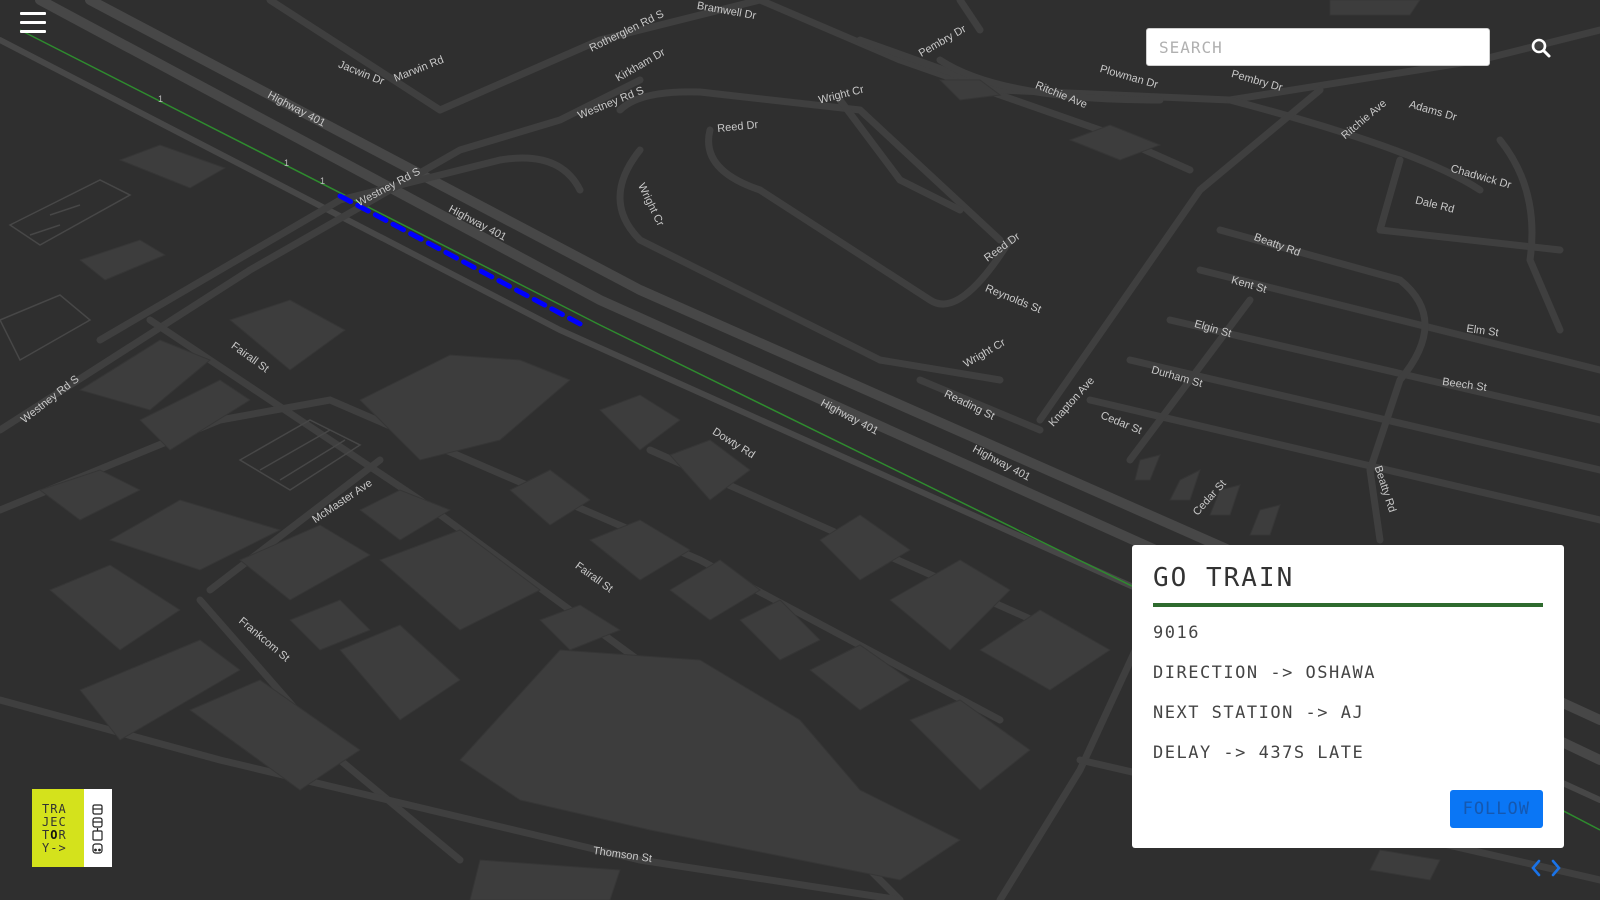 The height and width of the screenshot is (900, 1600). I want to click on delay-text: DELAY -> 437S LATE, so click(1259, 753).